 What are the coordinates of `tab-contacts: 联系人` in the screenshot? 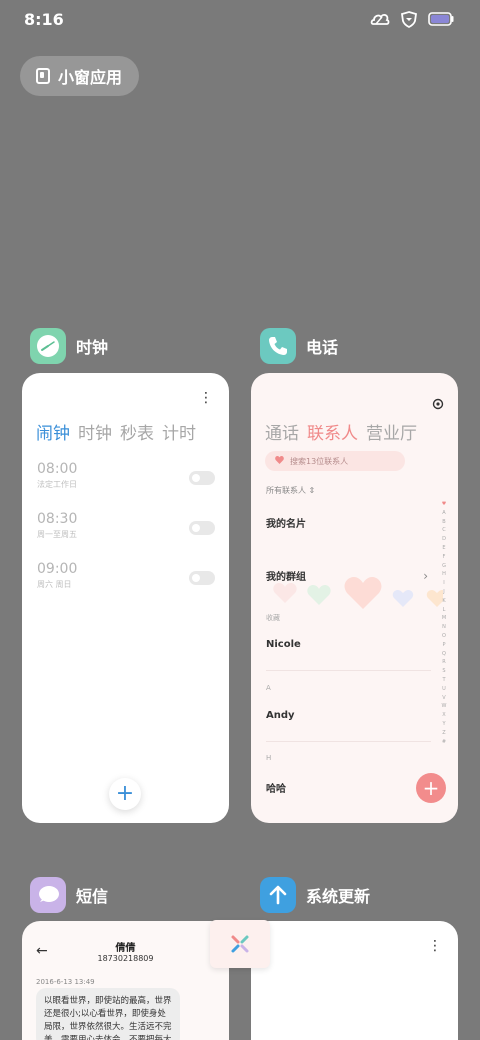 It's located at (332, 431).